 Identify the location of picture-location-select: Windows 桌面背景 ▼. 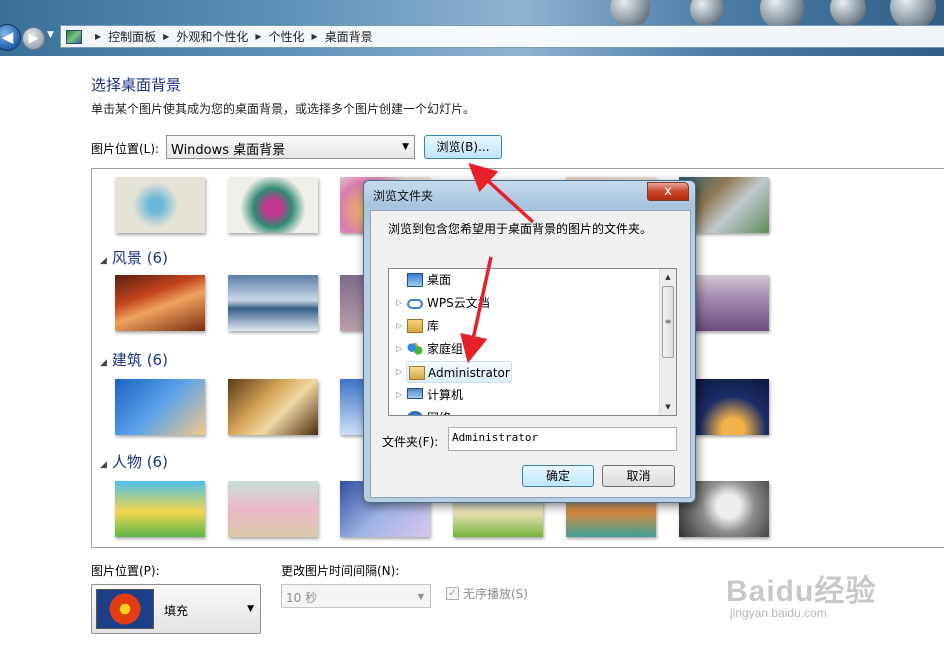
(290, 147).